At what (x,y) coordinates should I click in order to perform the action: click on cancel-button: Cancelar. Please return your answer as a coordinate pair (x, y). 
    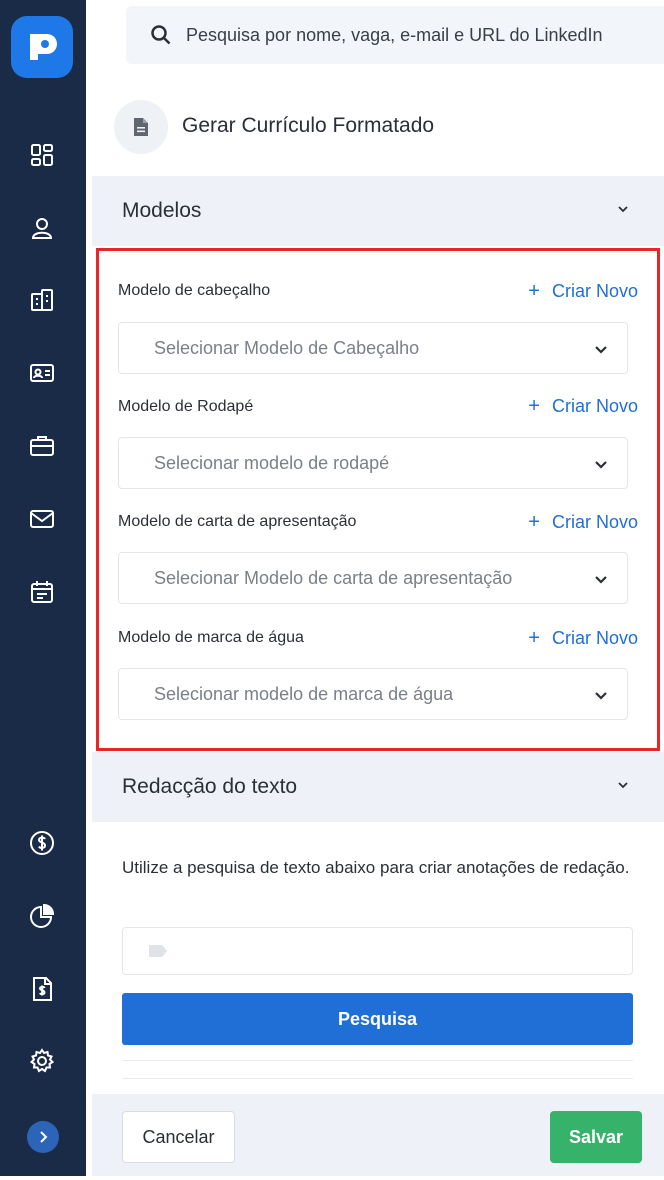
    Looking at the image, I should click on (178, 1137).